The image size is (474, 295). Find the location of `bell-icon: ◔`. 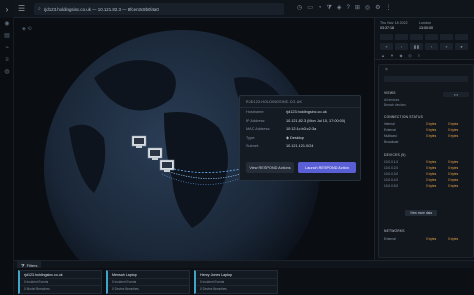

bell-icon: ◔ is located at coordinates (320, 8).